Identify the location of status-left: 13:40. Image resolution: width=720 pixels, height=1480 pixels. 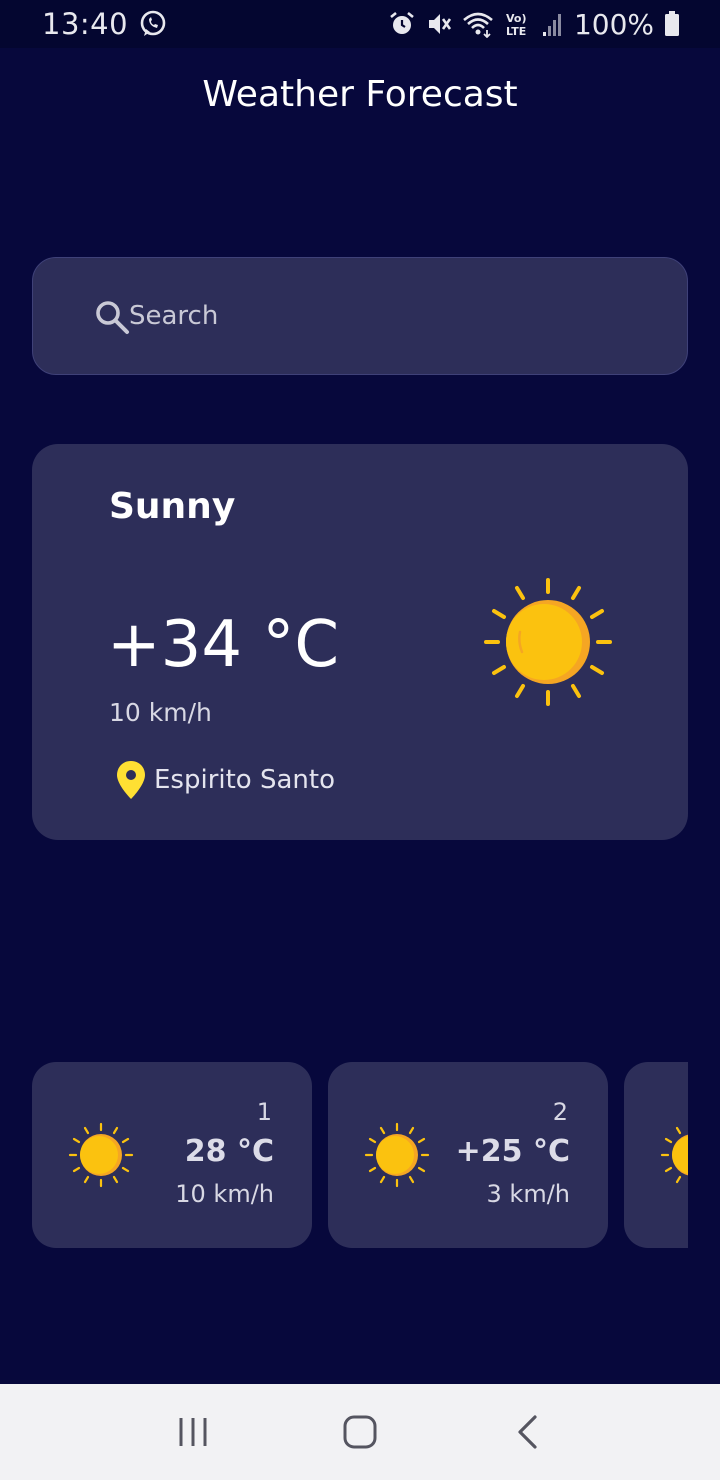
(105, 24).